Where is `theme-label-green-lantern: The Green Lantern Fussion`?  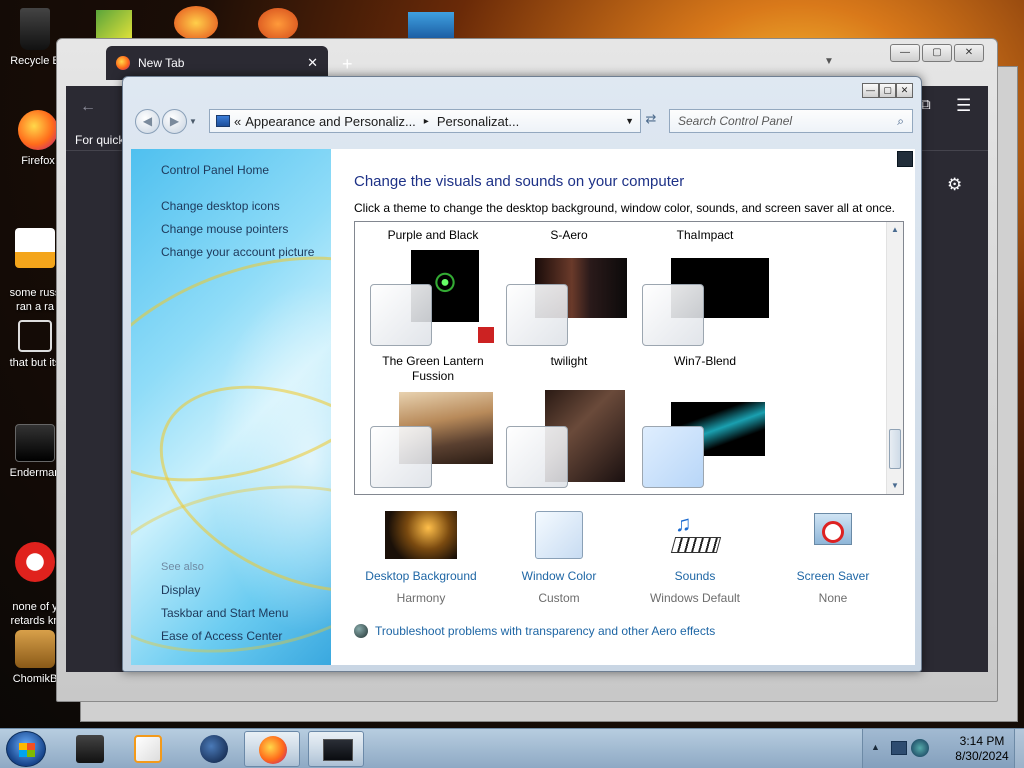 theme-label-green-lantern: The Green Lantern Fussion is located at coordinates (433, 369).